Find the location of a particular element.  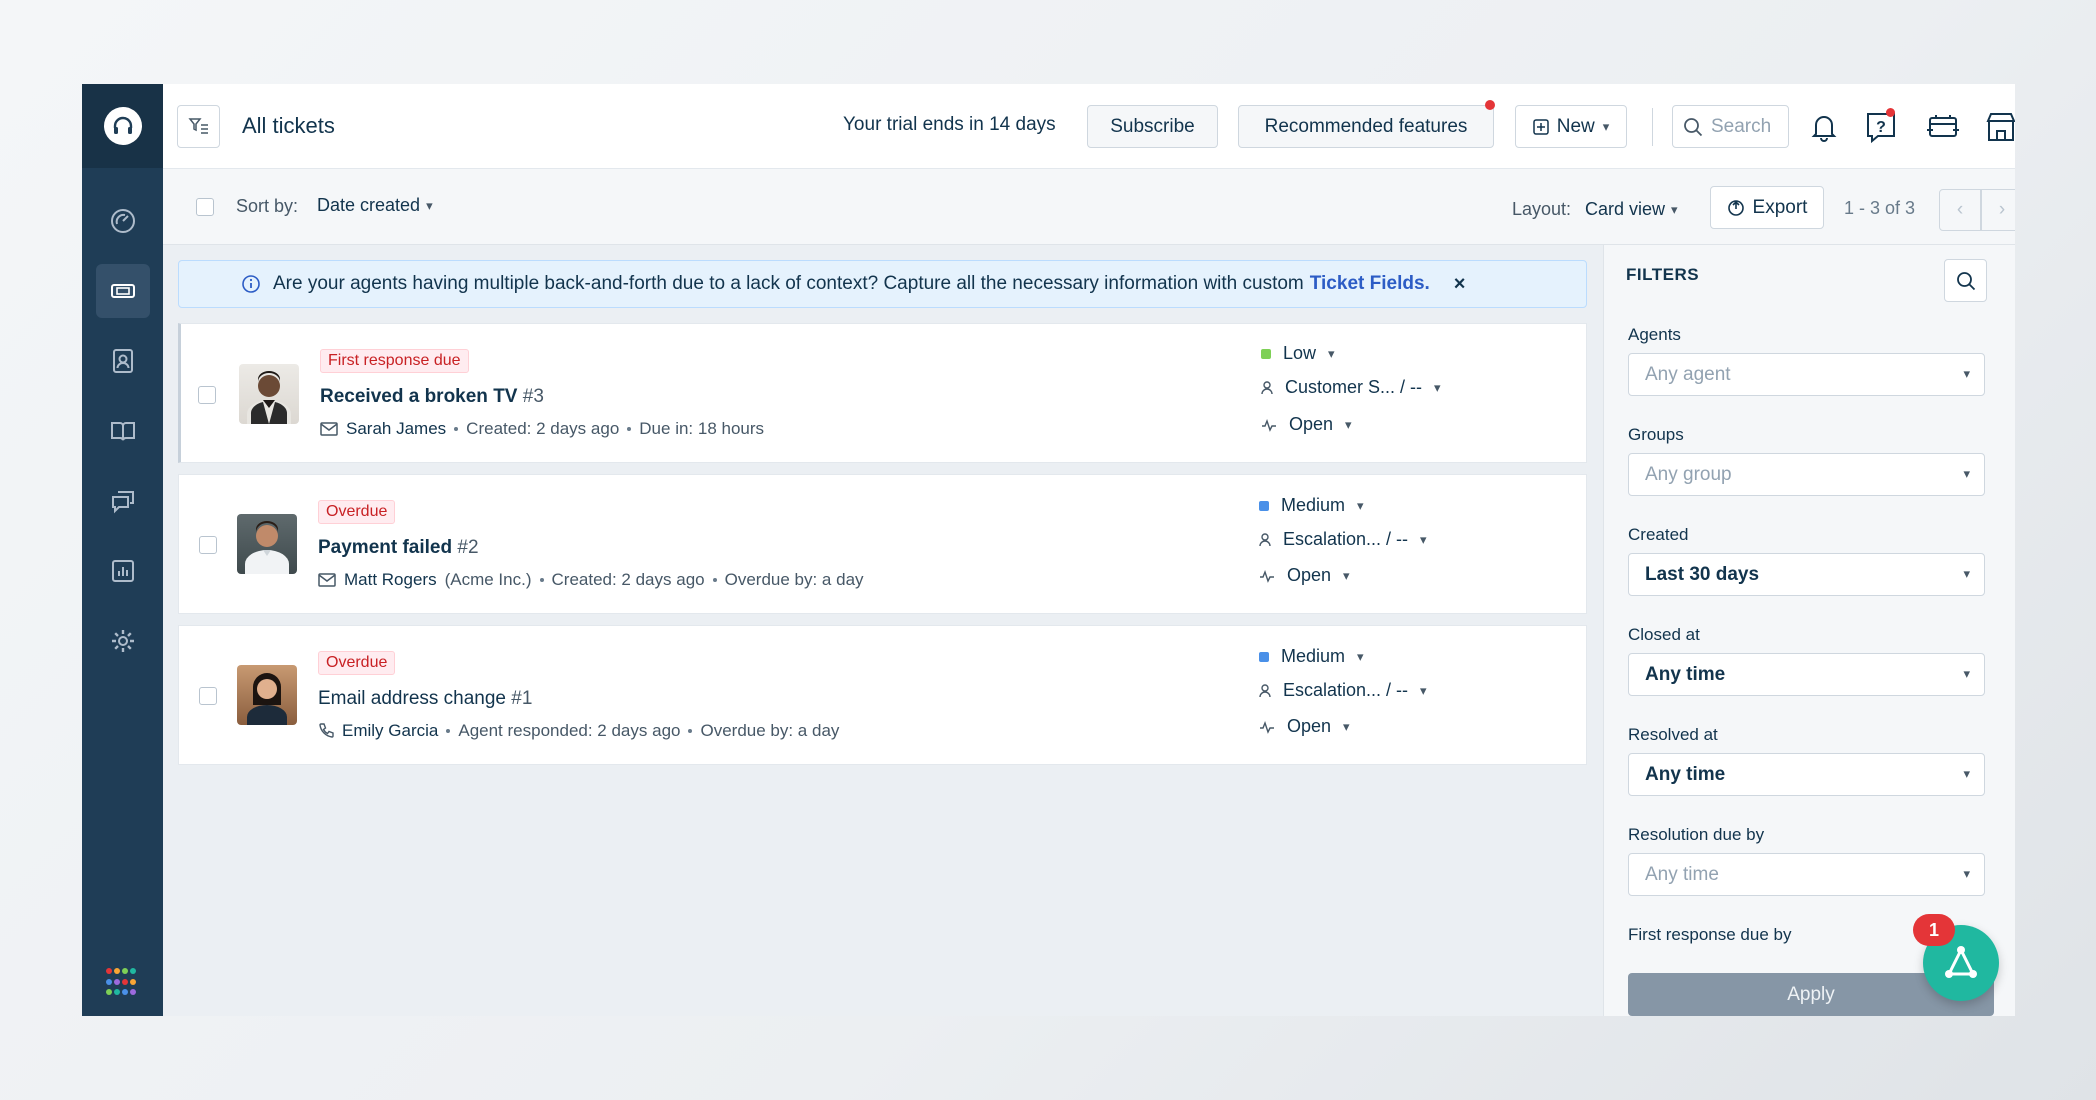

priority-dropdown: Low ▾ is located at coordinates (1298, 353).